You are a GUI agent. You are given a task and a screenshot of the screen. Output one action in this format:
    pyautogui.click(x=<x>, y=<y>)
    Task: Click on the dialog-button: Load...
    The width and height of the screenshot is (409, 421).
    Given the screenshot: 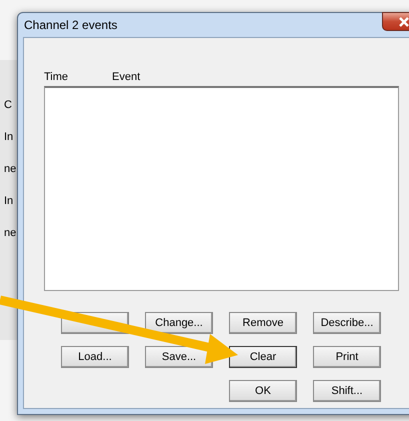 What is the action you would take?
    pyautogui.click(x=95, y=357)
    